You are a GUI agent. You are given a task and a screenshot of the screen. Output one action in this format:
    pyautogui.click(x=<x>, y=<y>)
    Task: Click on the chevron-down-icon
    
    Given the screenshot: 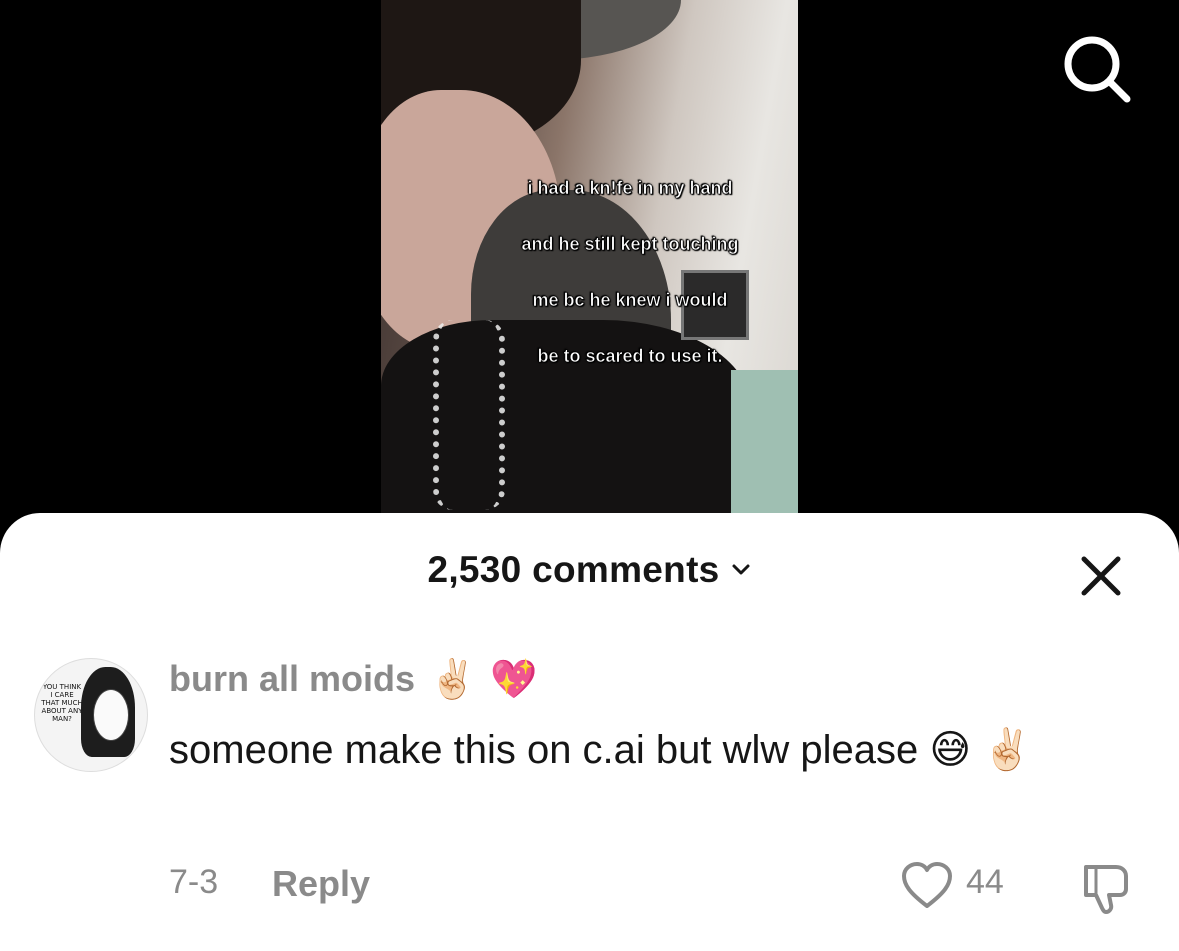 What is the action you would take?
    pyautogui.click(x=741, y=569)
    